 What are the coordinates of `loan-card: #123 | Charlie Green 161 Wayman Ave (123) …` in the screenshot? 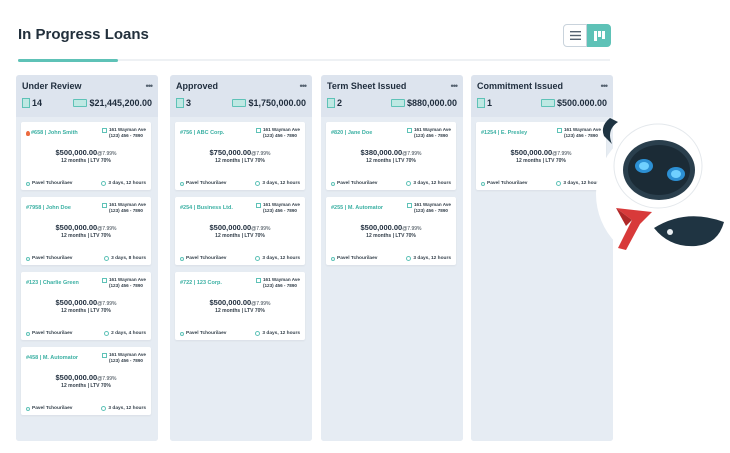 It's located at (86, 306).